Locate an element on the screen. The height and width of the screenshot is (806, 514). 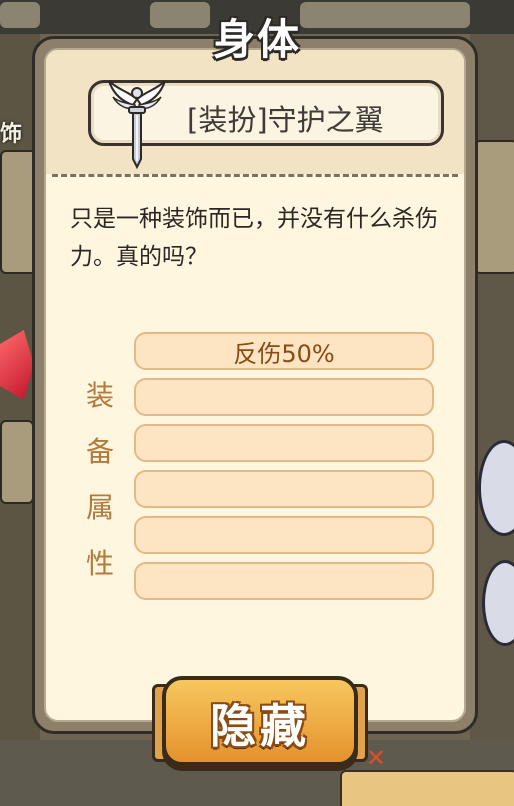
hide-button: 隐藏 is located at coordinates (260, 721).